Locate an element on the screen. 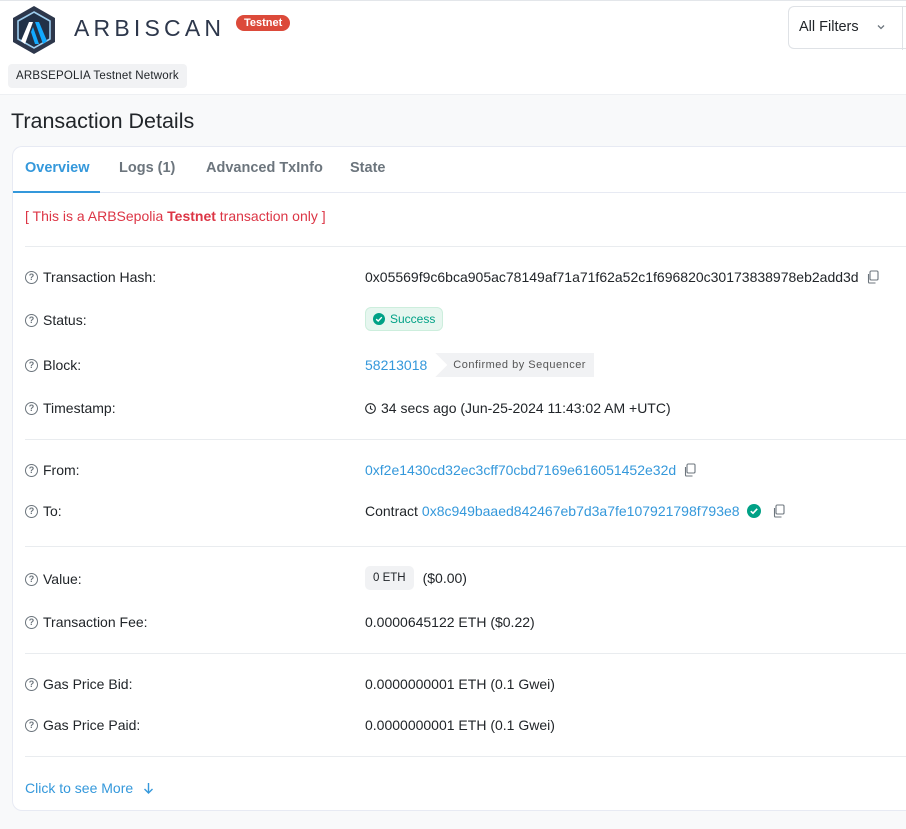 Image resolution: width=906 pixels, height=829 pixels. status-badge: Success is located at coordinates (404, 319).